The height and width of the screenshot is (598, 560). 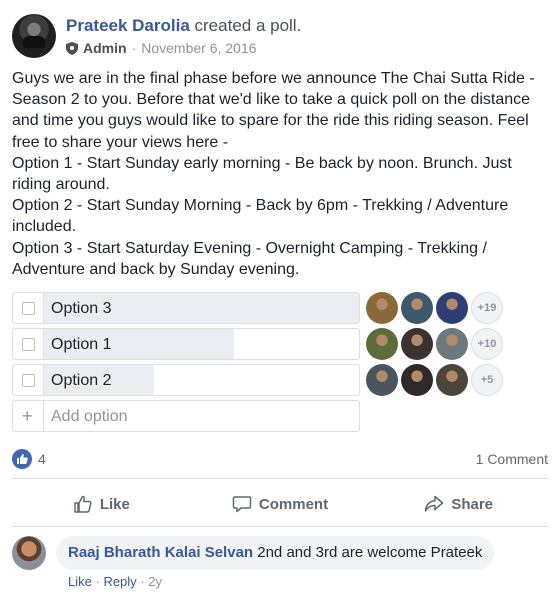 What do you see at coordinates (120, 142) in the screenshot?
I see `post-text-line: free to share your views here -` at bounding box center [120, 142].